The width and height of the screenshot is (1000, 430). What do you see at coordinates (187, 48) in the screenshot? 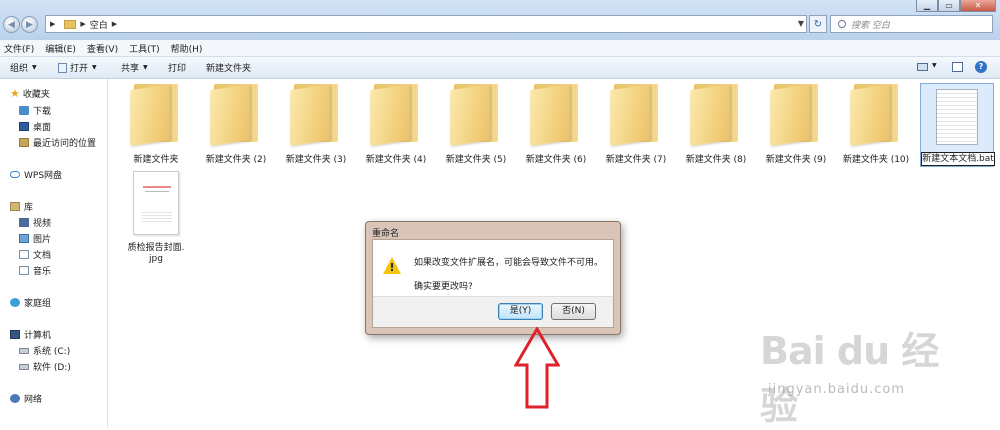
I see `menu-help: 帮助(H)` at bounding box center [187, 48].